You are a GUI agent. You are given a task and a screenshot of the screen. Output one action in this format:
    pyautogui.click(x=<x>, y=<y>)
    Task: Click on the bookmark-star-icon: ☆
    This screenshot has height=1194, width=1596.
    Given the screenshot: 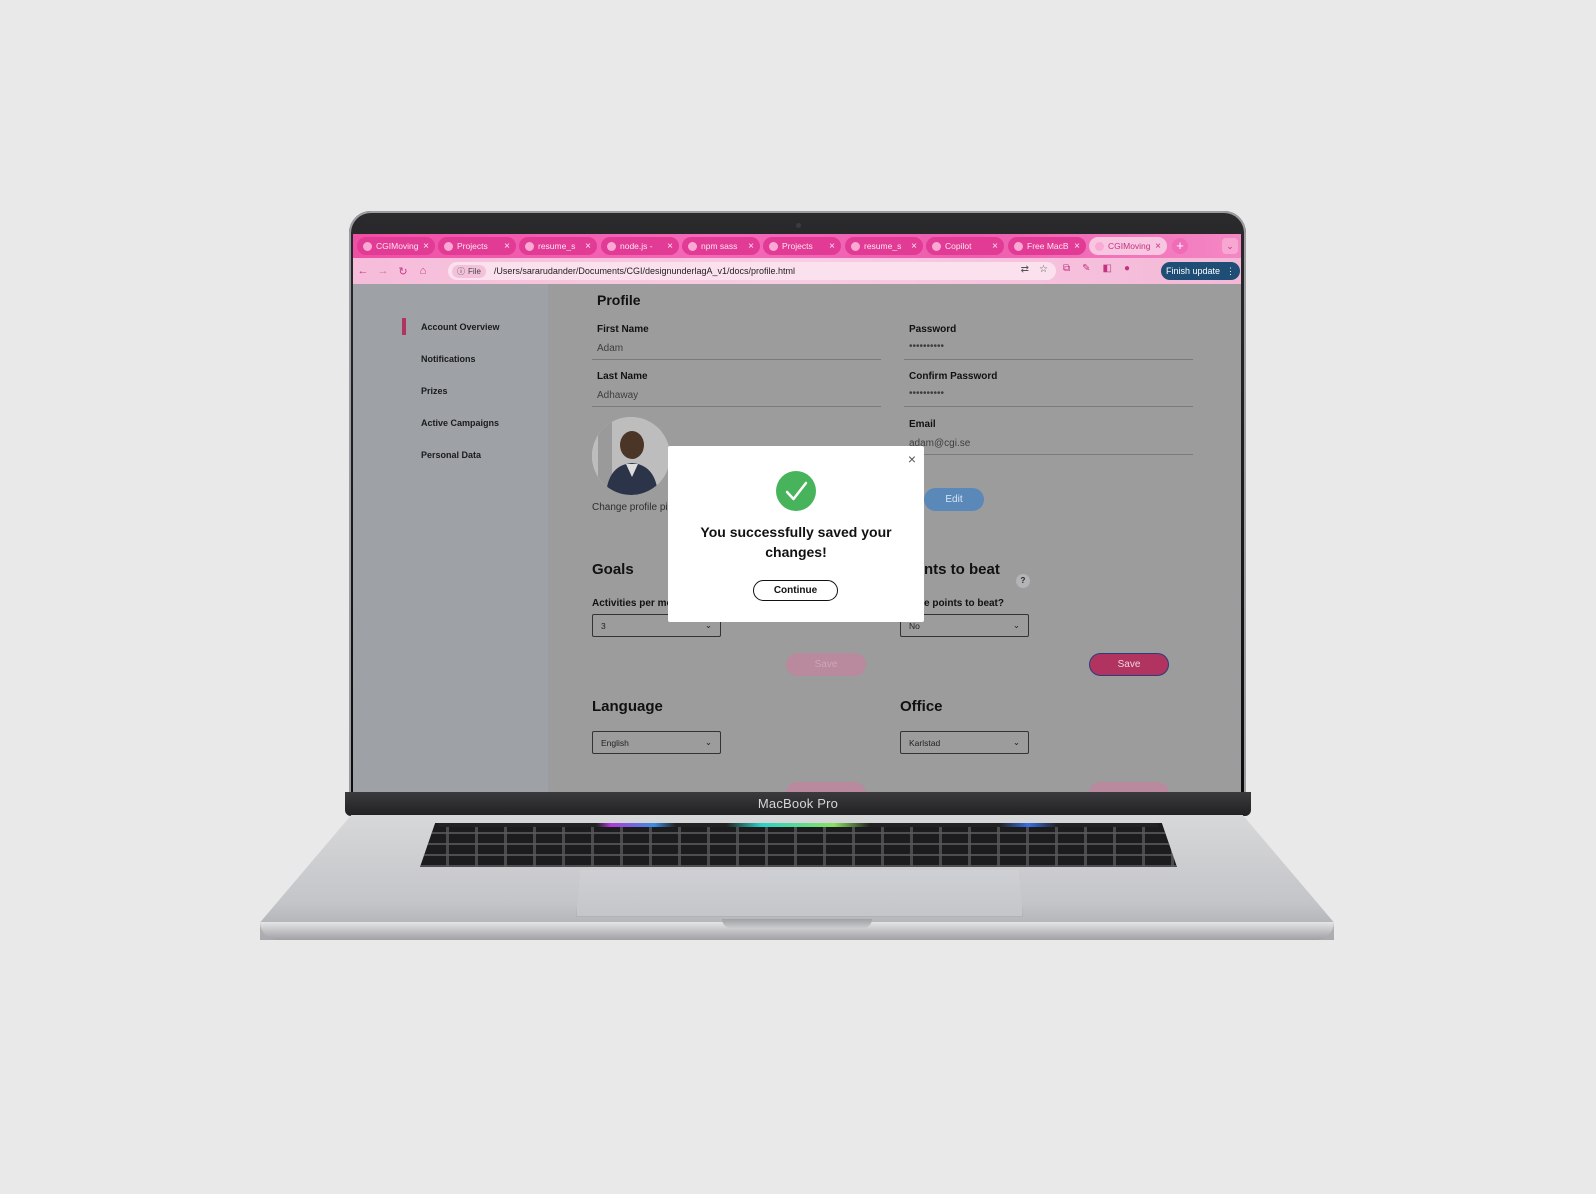 What is the action you would take?
    pyautogui.click(x=1043, y=269)
    